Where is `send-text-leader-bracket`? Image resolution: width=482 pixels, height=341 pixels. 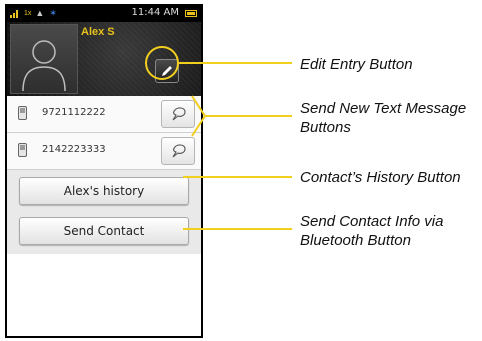
send-text-leader-bracket is located at coordinates (199, 116).